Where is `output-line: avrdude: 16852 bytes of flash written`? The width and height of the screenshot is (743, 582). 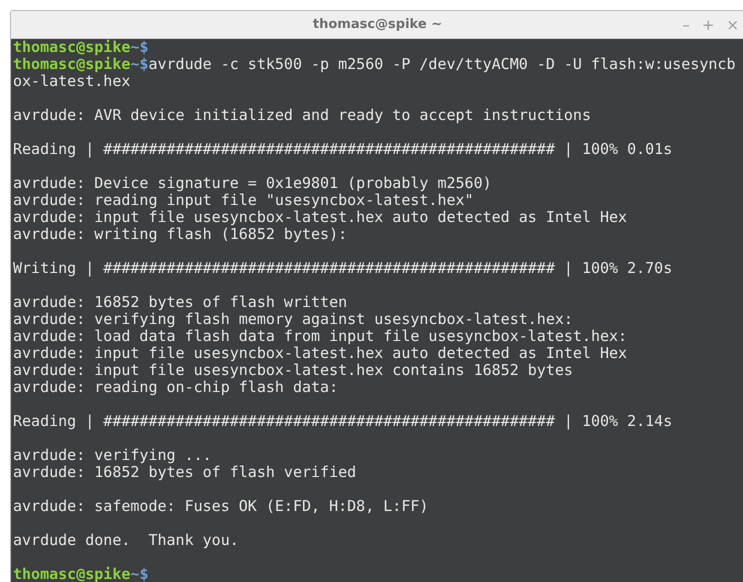 output-line: avrdude: 16852 bytes of flash written is located at coordinates (180, 302).